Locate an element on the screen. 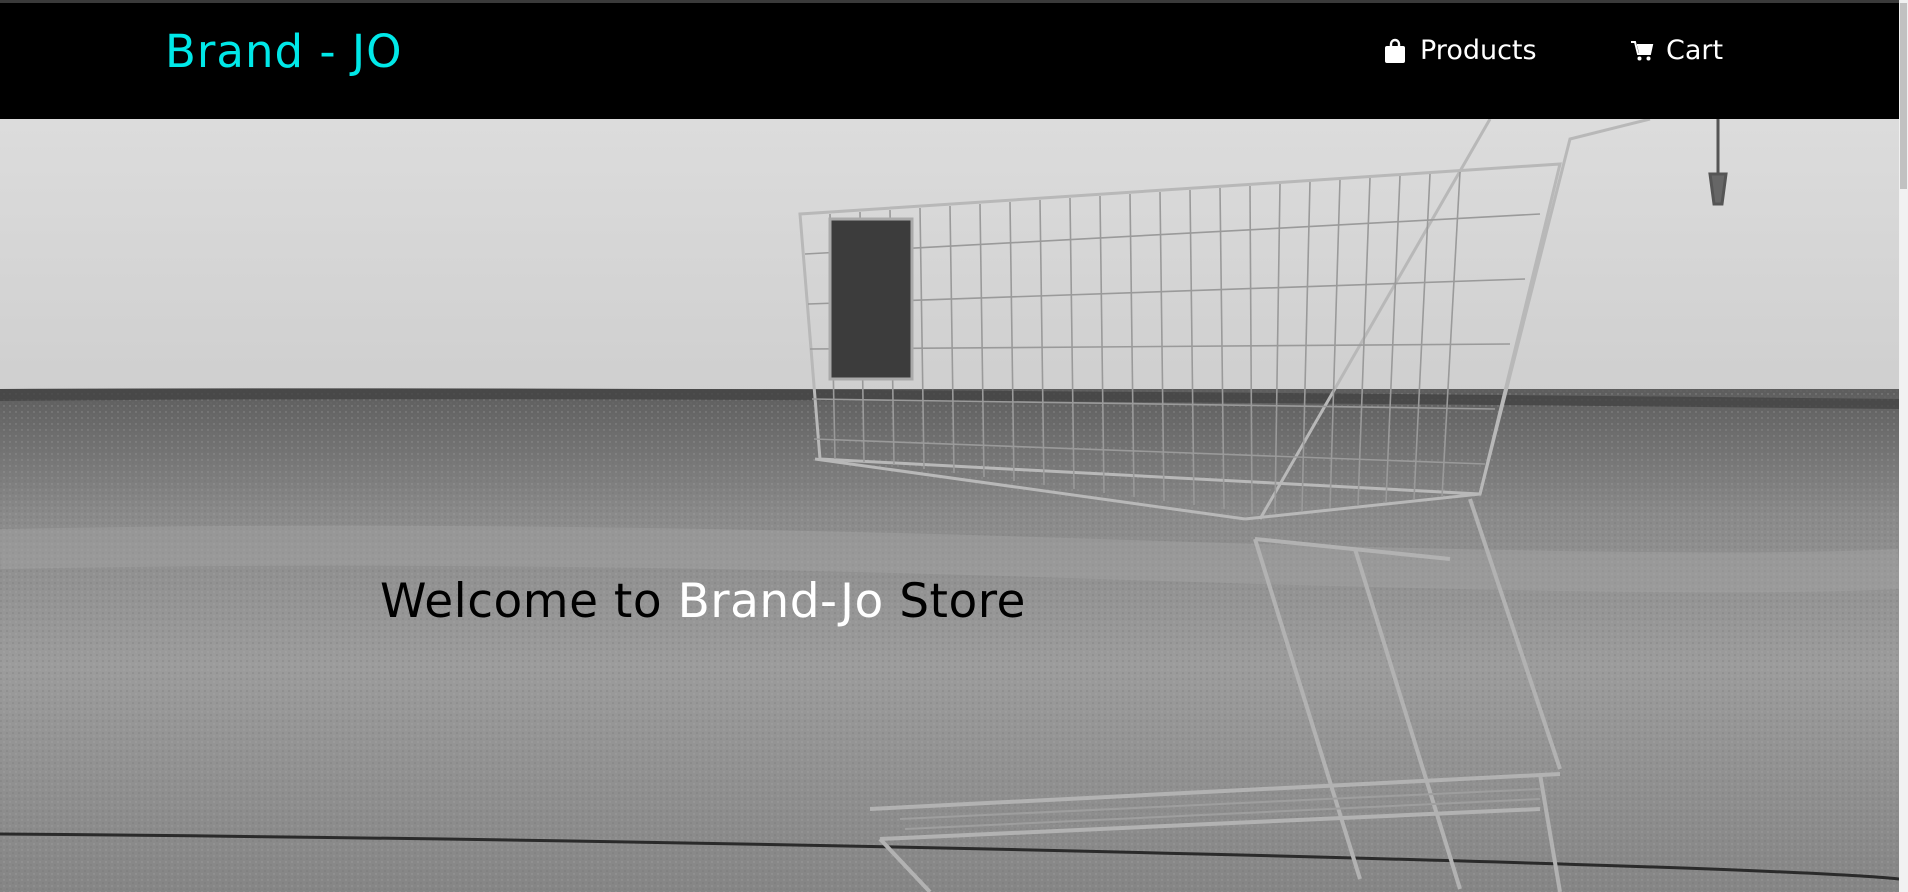  scrollbar-thumb is located at coordinates (1903, 96).